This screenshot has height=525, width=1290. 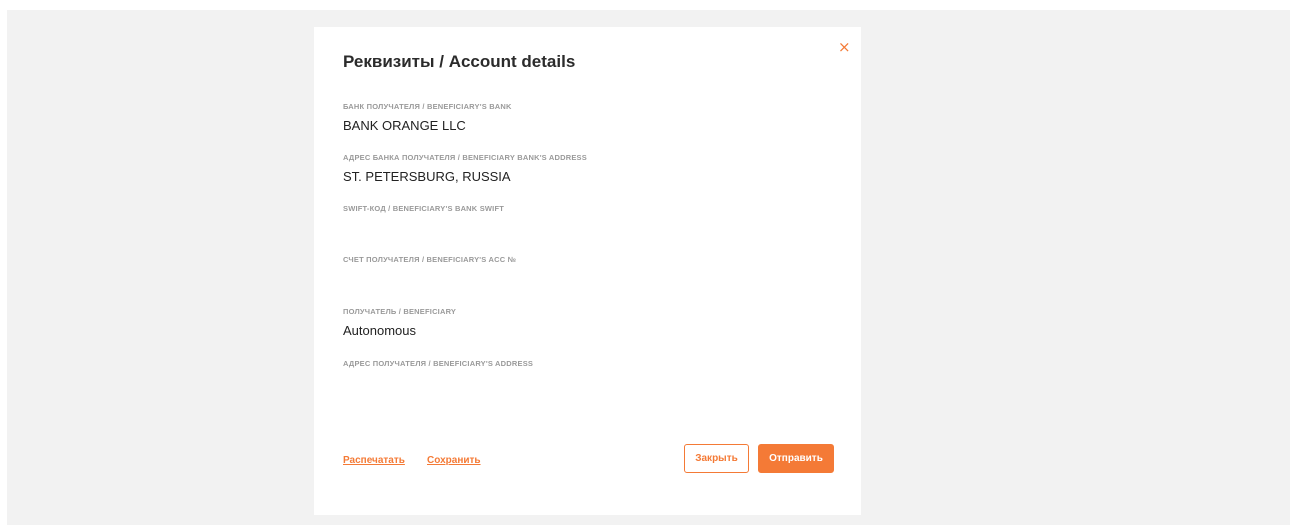 What do you see at coordinates (716, 458) in the screenshot?
I see `close-button: Закрыть` at bounding box center [716, 458].